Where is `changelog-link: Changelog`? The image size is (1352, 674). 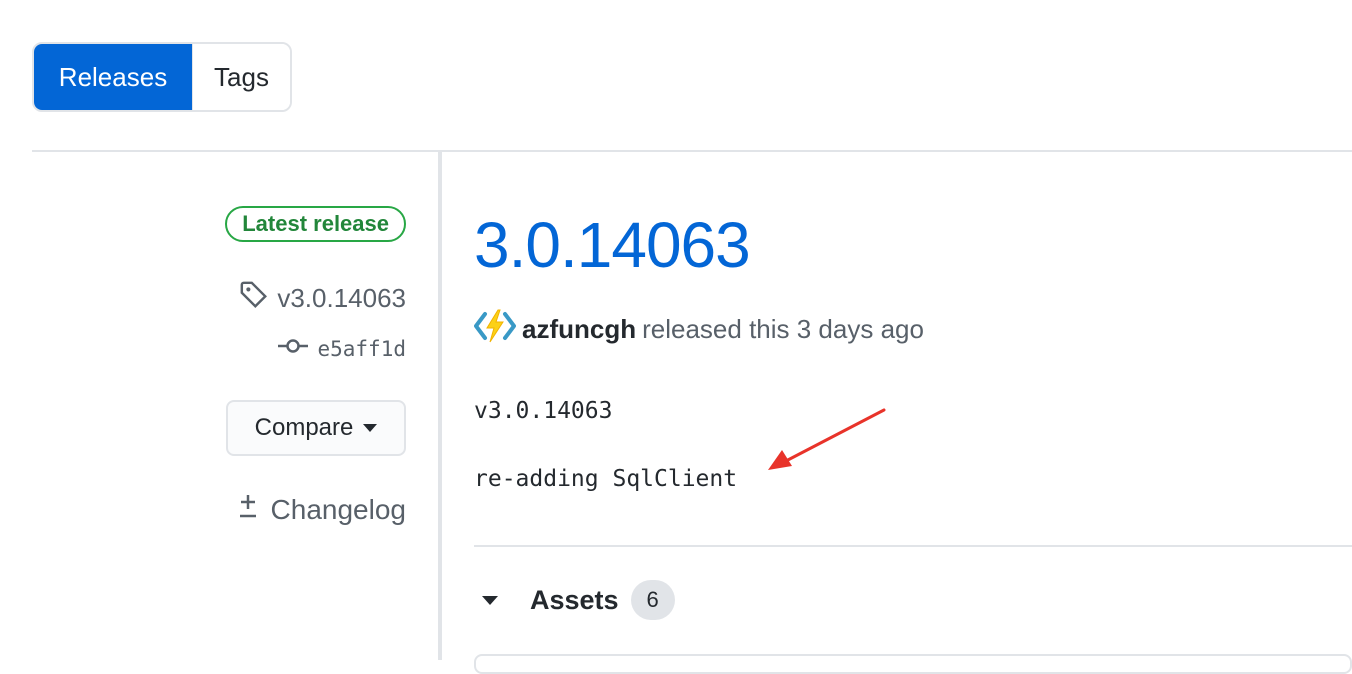
changelog-link: Changelog is located at coordinates (321, 509).